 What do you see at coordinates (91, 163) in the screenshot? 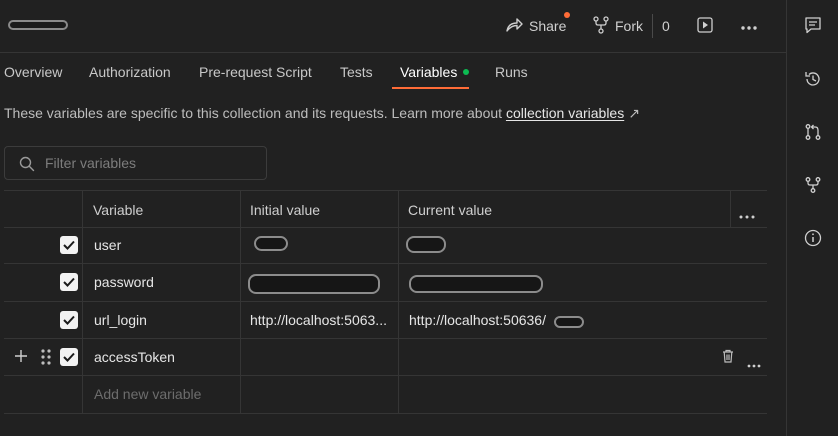
I see `filter-placeholder: Filter variables` at bounding box center [91, 163].